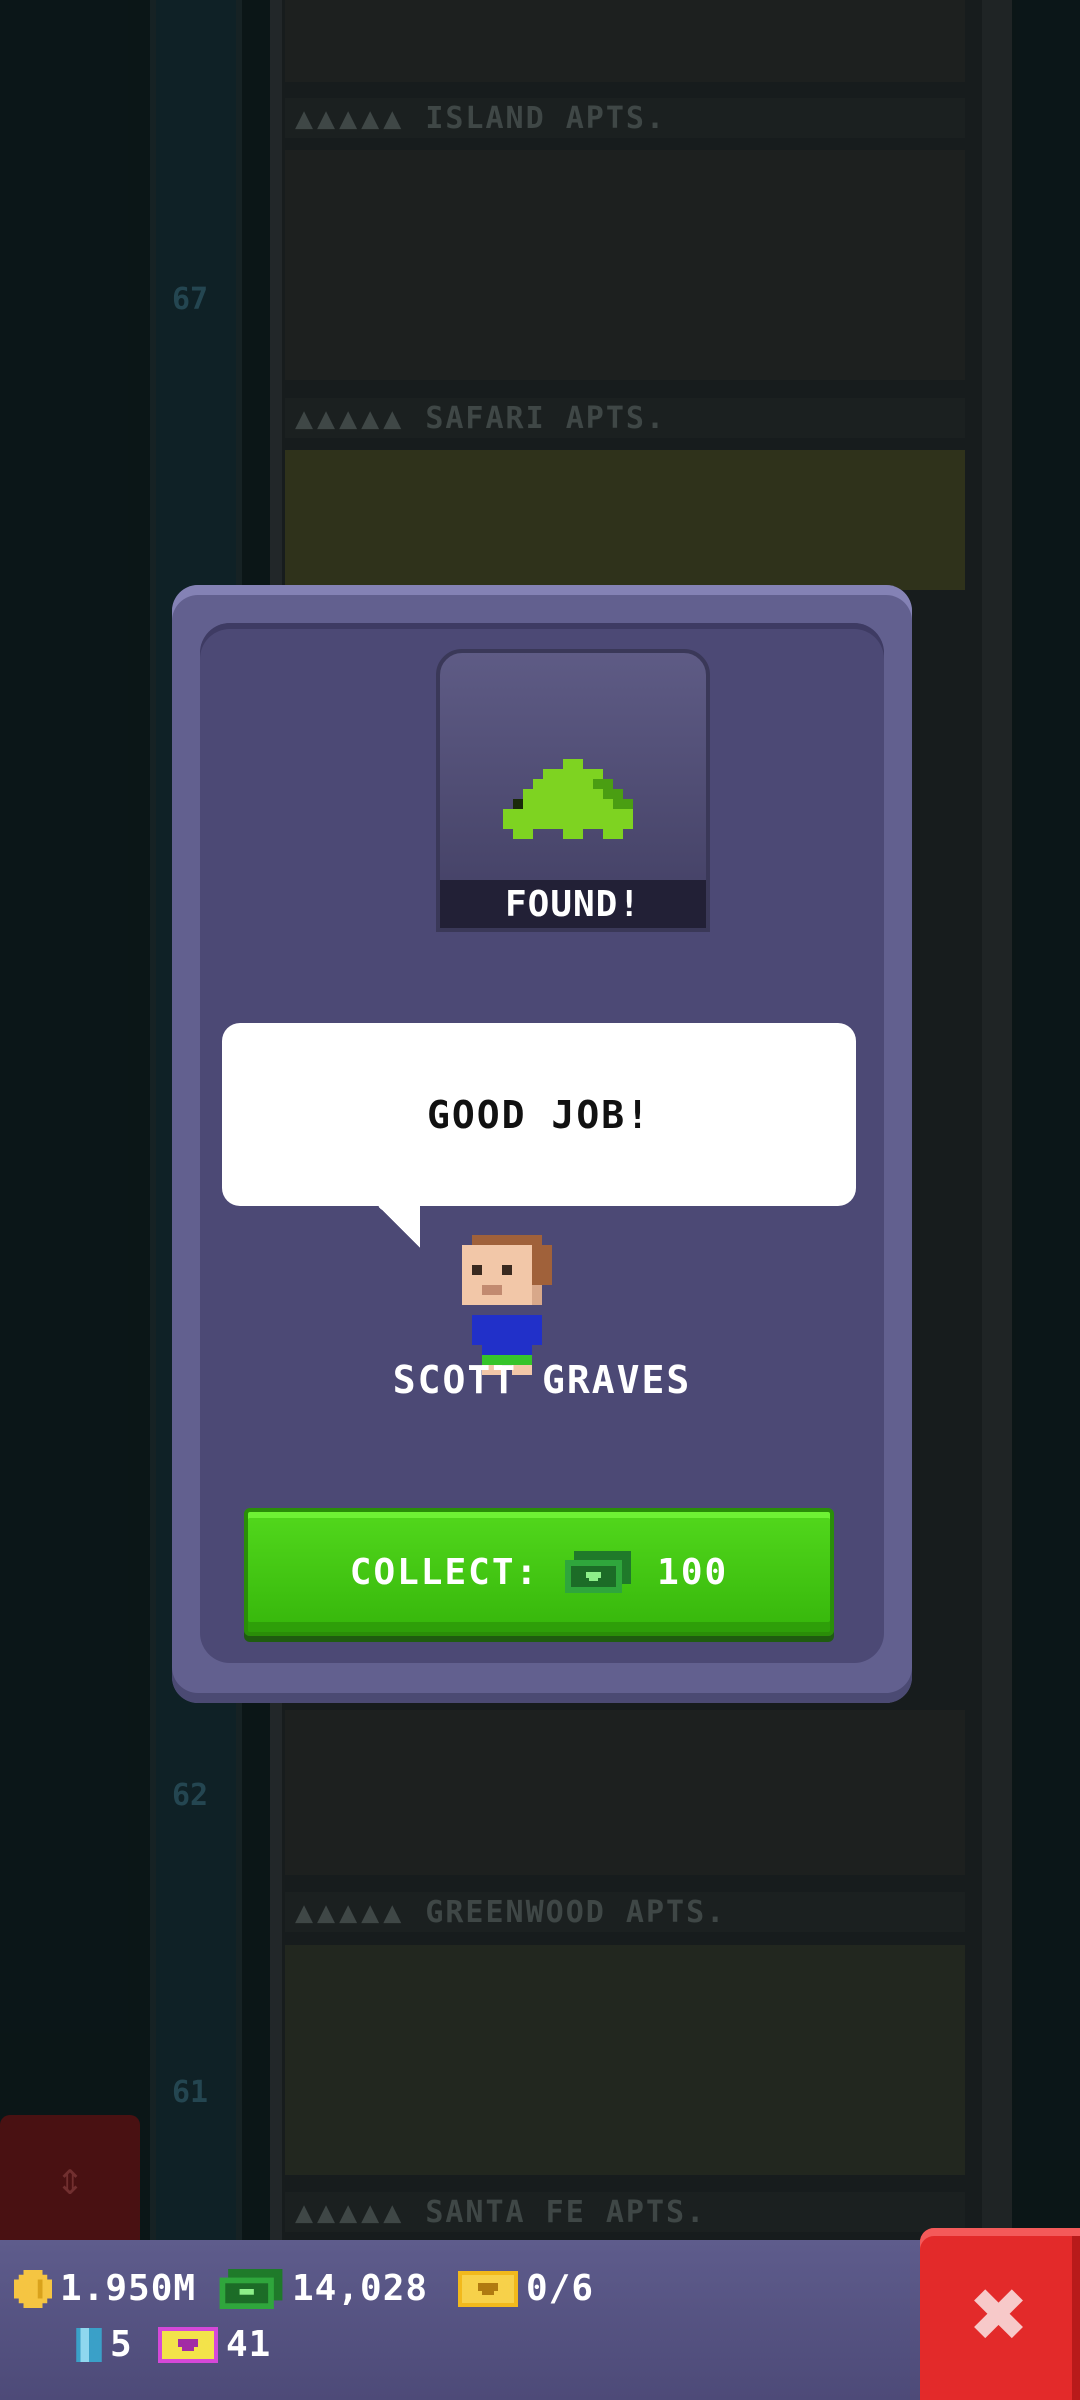 The image size is (1080, 2400). Describe the element at coordinates (360, 2288) in the screenshot. I see `bux-value: 14,028` at that location.